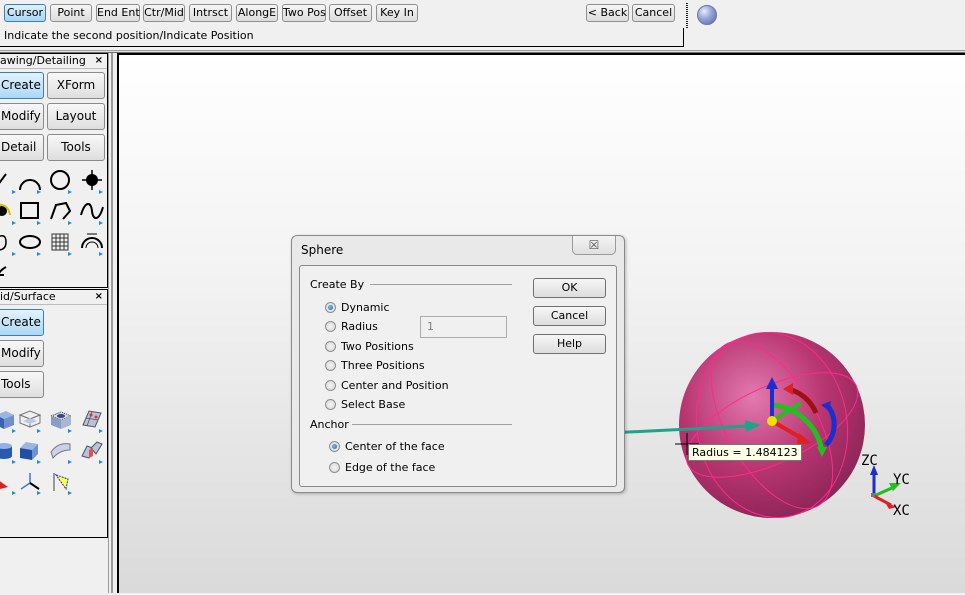  I want to click on shell-box-icon, so click(30, 420).